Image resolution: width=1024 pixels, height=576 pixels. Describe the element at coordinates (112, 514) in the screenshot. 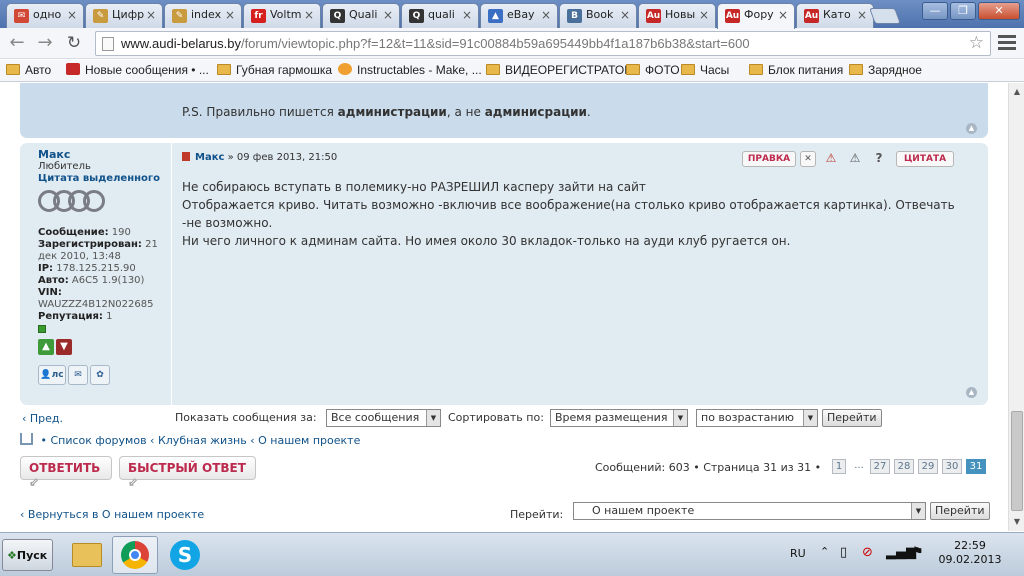

I see `back-to-forum-link: ‹ Вернуться в О нашем проекте` at that location.